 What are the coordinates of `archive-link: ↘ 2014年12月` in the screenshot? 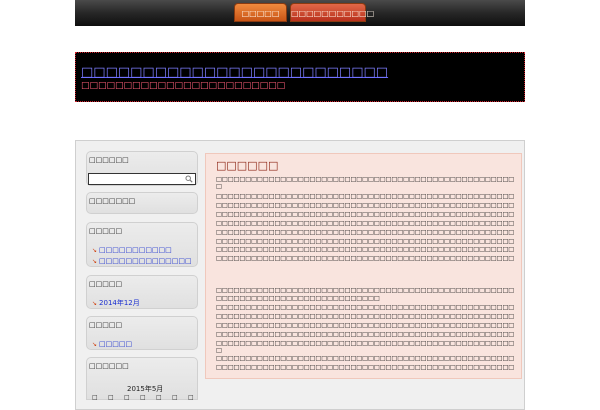 It's located at (116, 303).